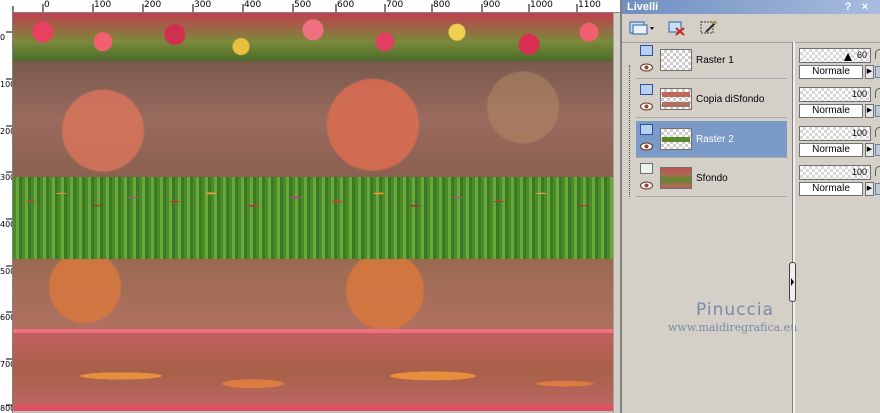  Describe the element at coordinates (861, 55) in the screenshot. I see `opacity-value: 60` at that location.